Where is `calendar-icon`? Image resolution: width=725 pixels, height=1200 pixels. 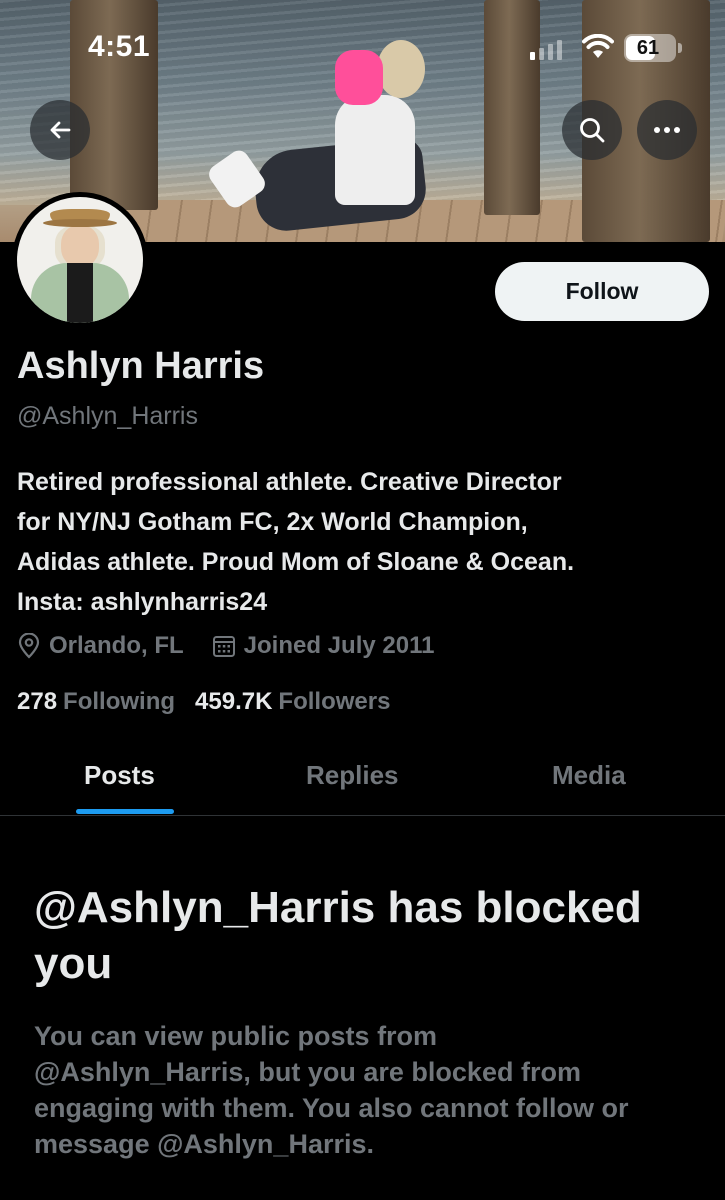
calendar-icon is located at coordinates (223, 646).